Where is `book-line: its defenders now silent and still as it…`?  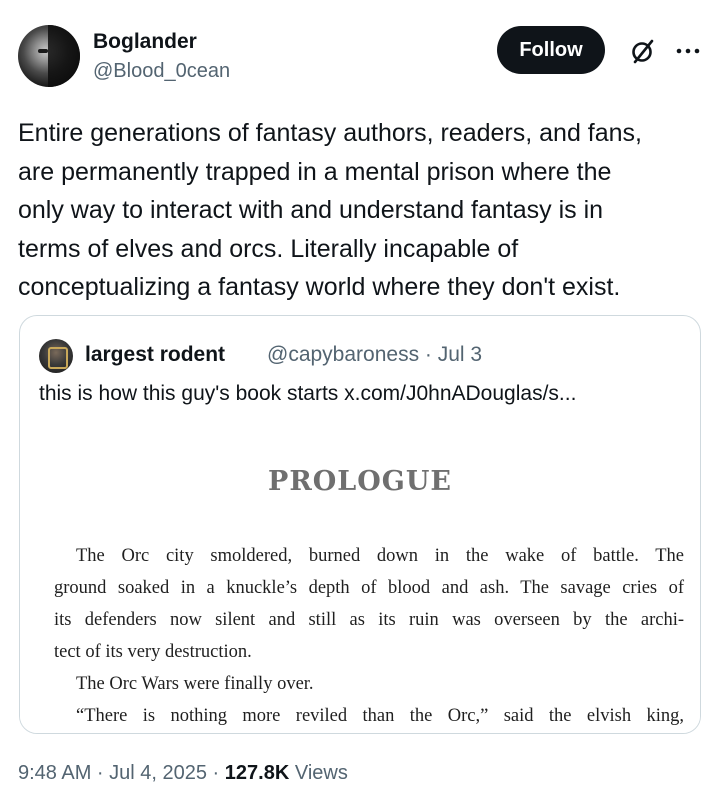 book-line: its defenders now silent and still as it… is located at coordinates (369, 620).